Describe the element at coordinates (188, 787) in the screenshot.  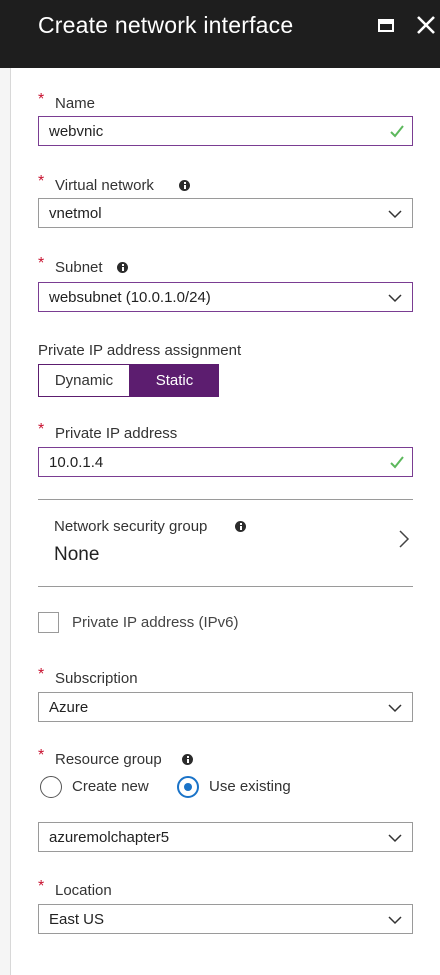
I see `use-existing-radio` at that location.